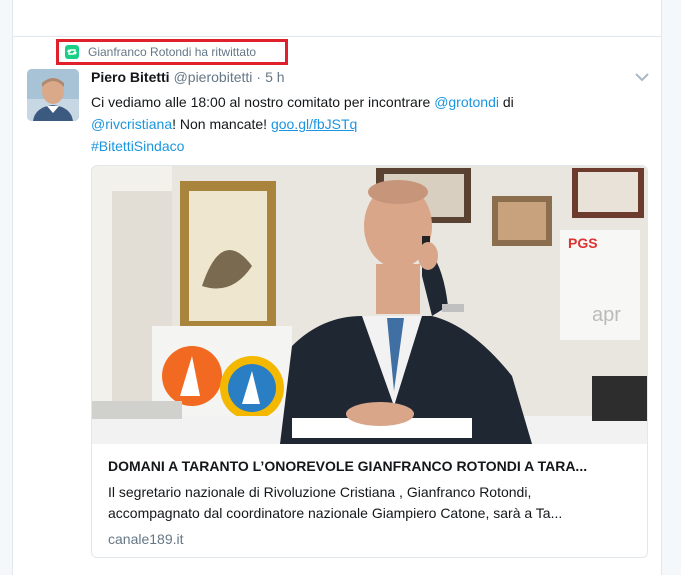  What do you see at coordinates (130, 77) in the screenshot?
I see `author-fullname: Piero Bitetti` at bounding box center [130, 77].